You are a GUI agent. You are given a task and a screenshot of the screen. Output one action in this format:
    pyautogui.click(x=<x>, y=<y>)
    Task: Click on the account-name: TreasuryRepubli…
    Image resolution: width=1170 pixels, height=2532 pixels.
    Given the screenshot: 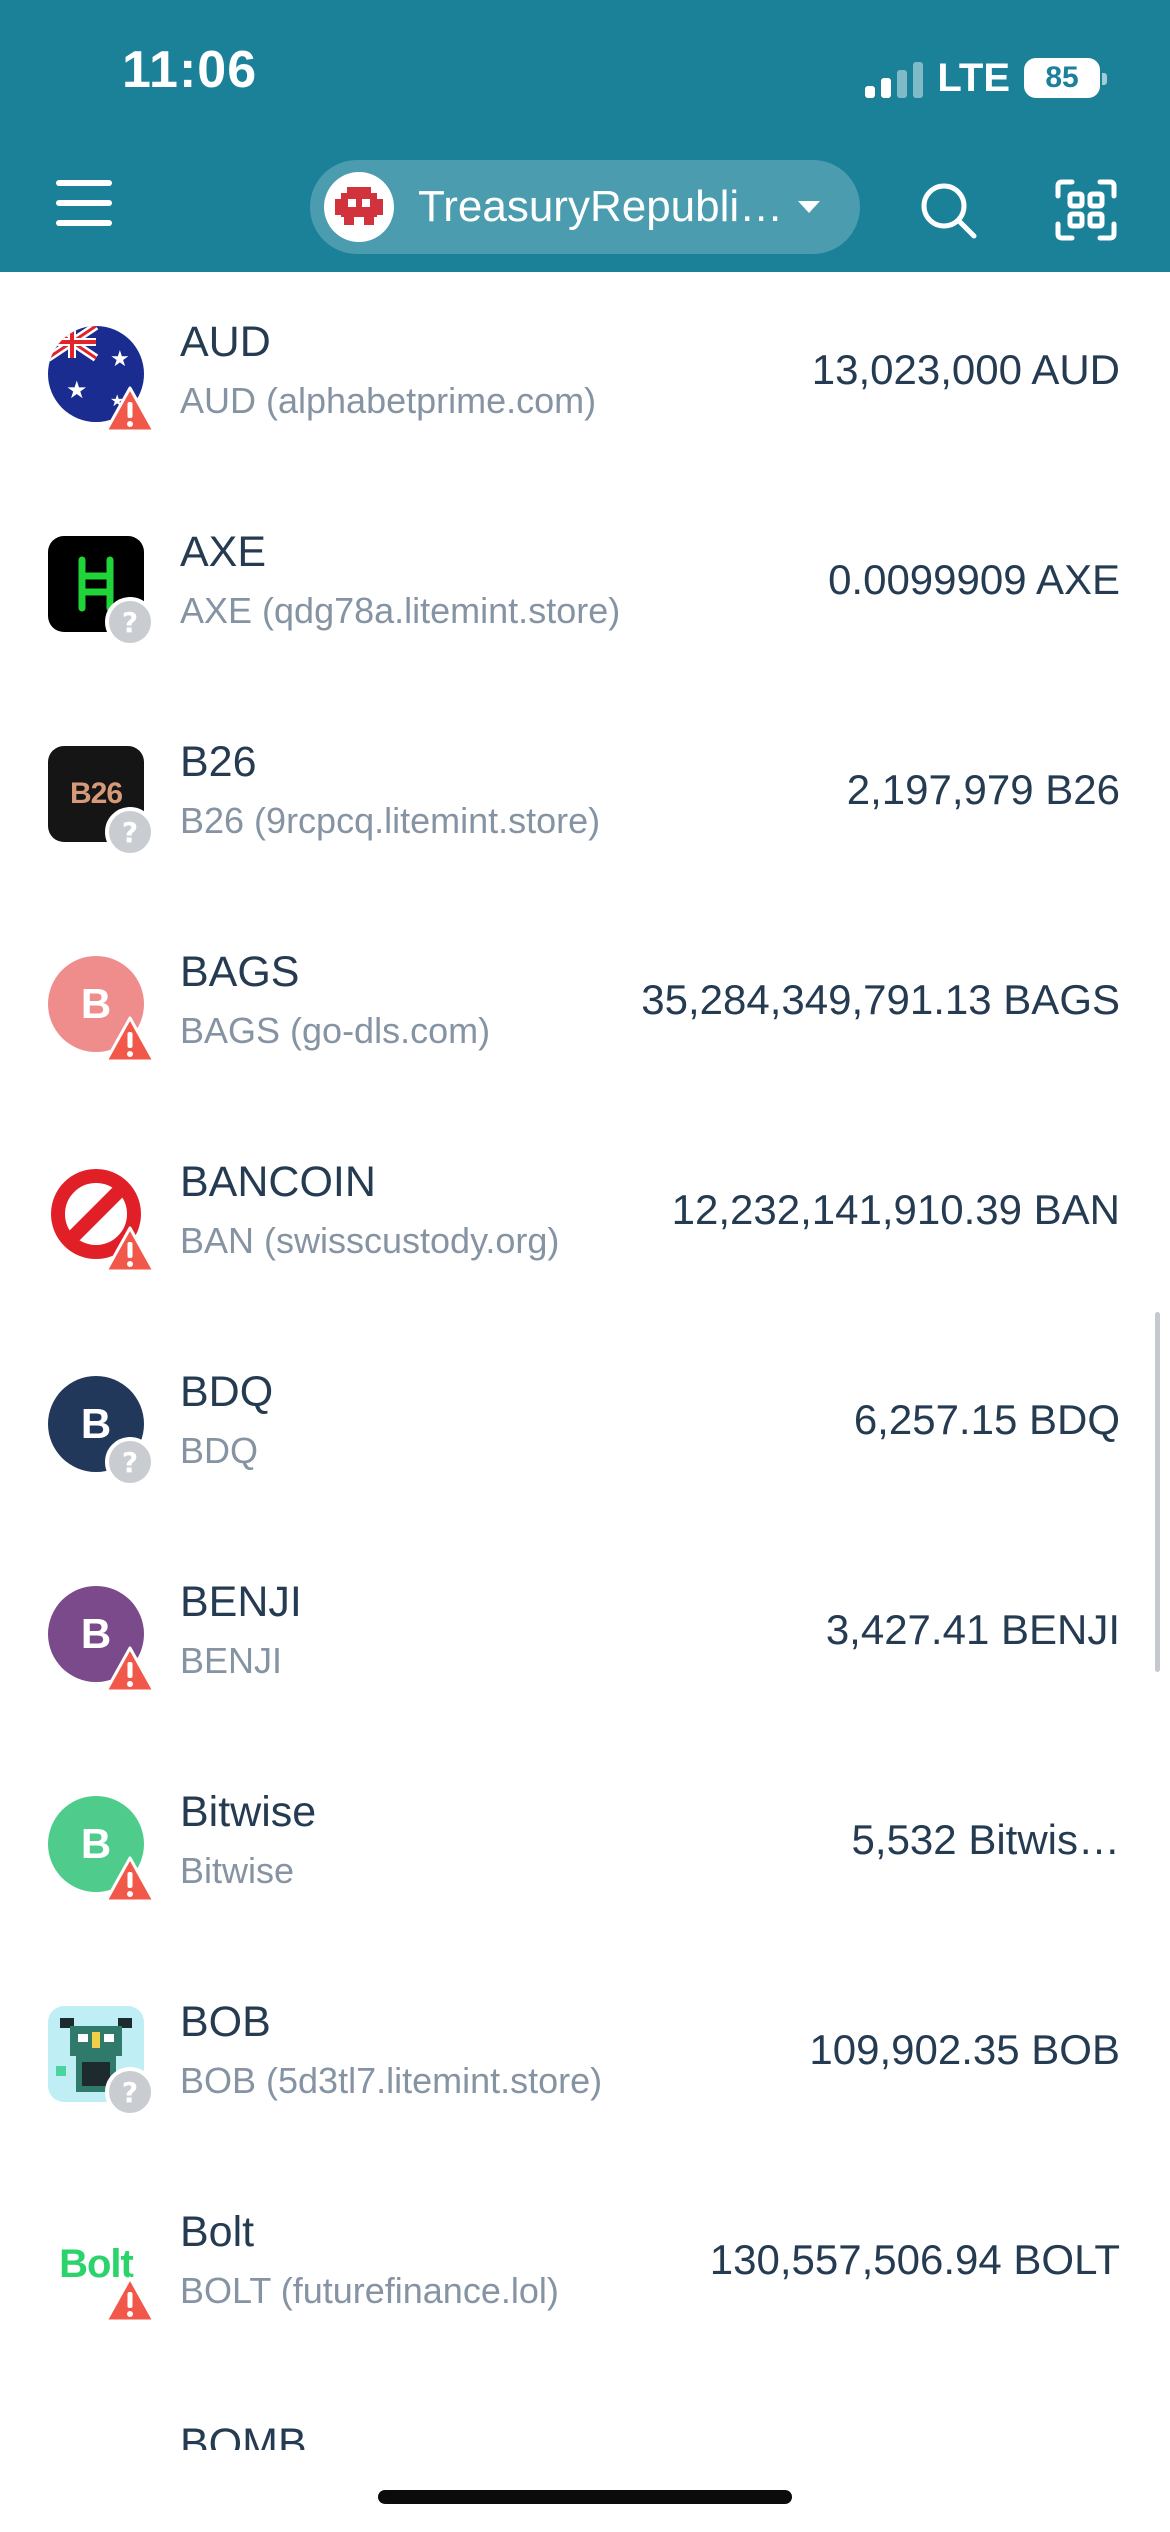 What is the action you would take?
    pyautogui.click(x=601, y=206)
    